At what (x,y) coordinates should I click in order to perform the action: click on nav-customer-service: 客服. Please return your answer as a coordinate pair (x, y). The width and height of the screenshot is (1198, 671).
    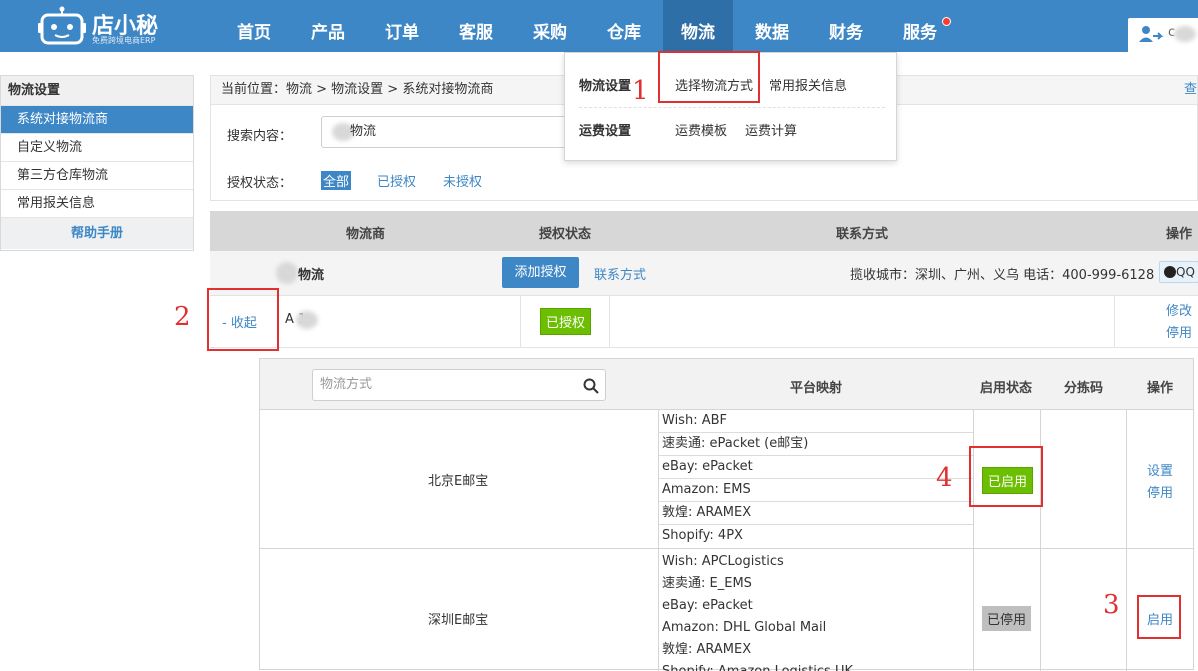
    Looking at the image, I should click on (476, 26).